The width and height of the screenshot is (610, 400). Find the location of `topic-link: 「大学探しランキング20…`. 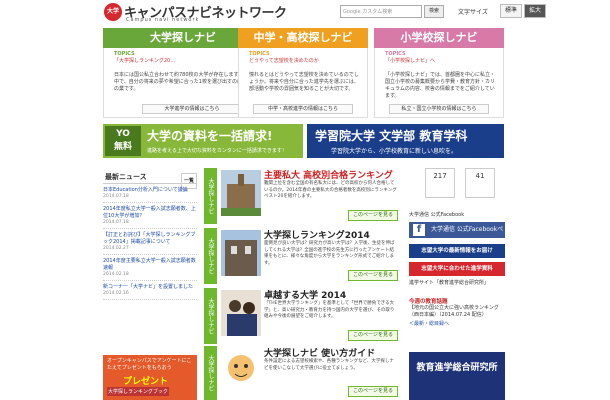

topic-link: 「大学探しランキング20… is located at coordinates (184, 61).